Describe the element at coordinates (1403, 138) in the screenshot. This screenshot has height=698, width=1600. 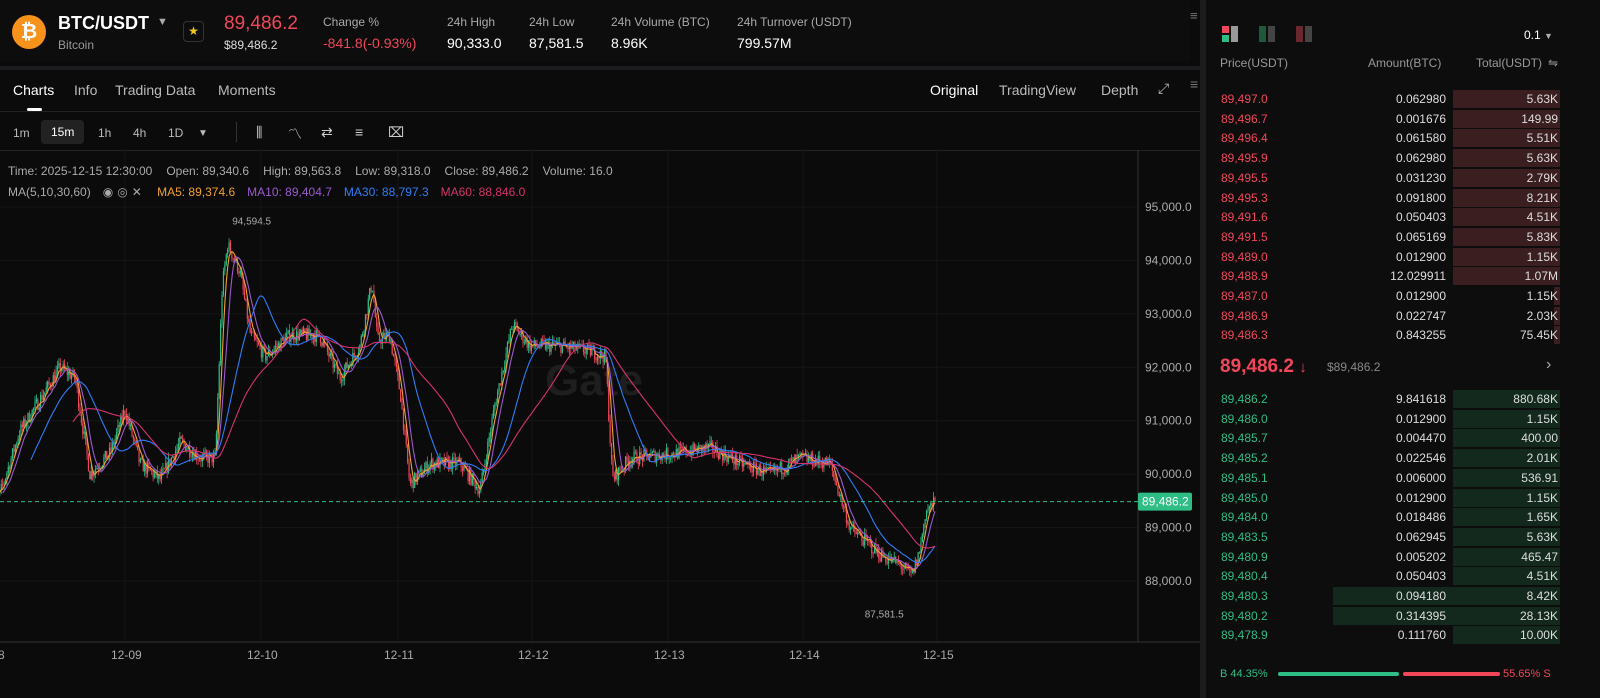
I see `ask-row: 89,496.4 0.061580 5.51K` at that location.